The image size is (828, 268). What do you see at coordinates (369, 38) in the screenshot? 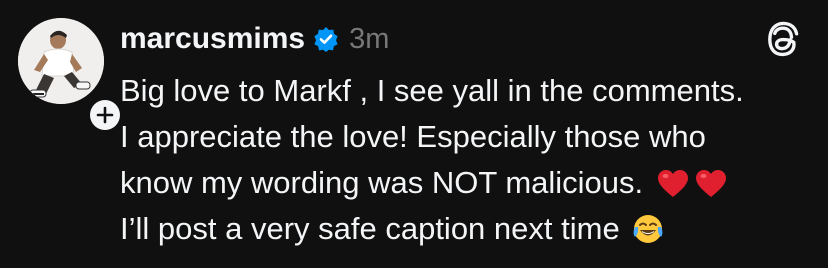
I see `post-timestamp: 3m` at bounding box center [369, 38].